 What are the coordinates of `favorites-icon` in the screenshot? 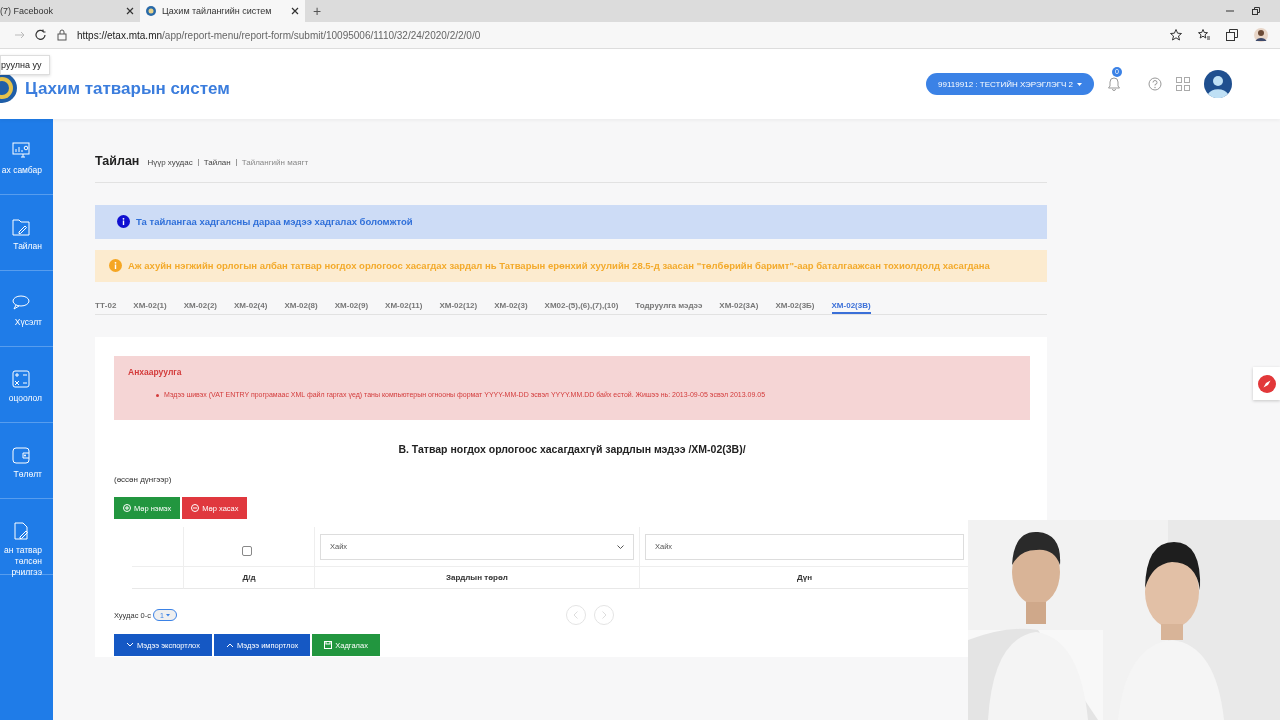 It's located at (1204, 35).